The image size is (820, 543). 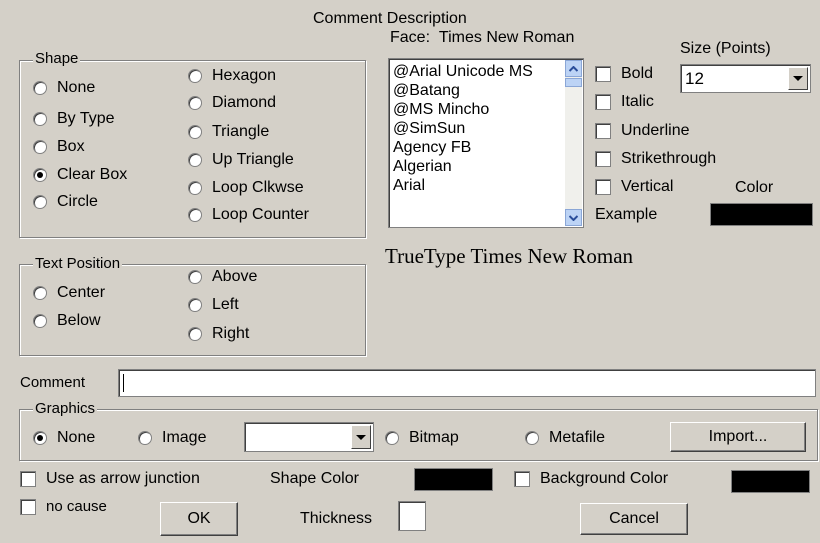 What do you see at coordinates (314, 478) in the screenshot?
I see `shape-color-label: Shape Color` at bounding box center [314, 478].